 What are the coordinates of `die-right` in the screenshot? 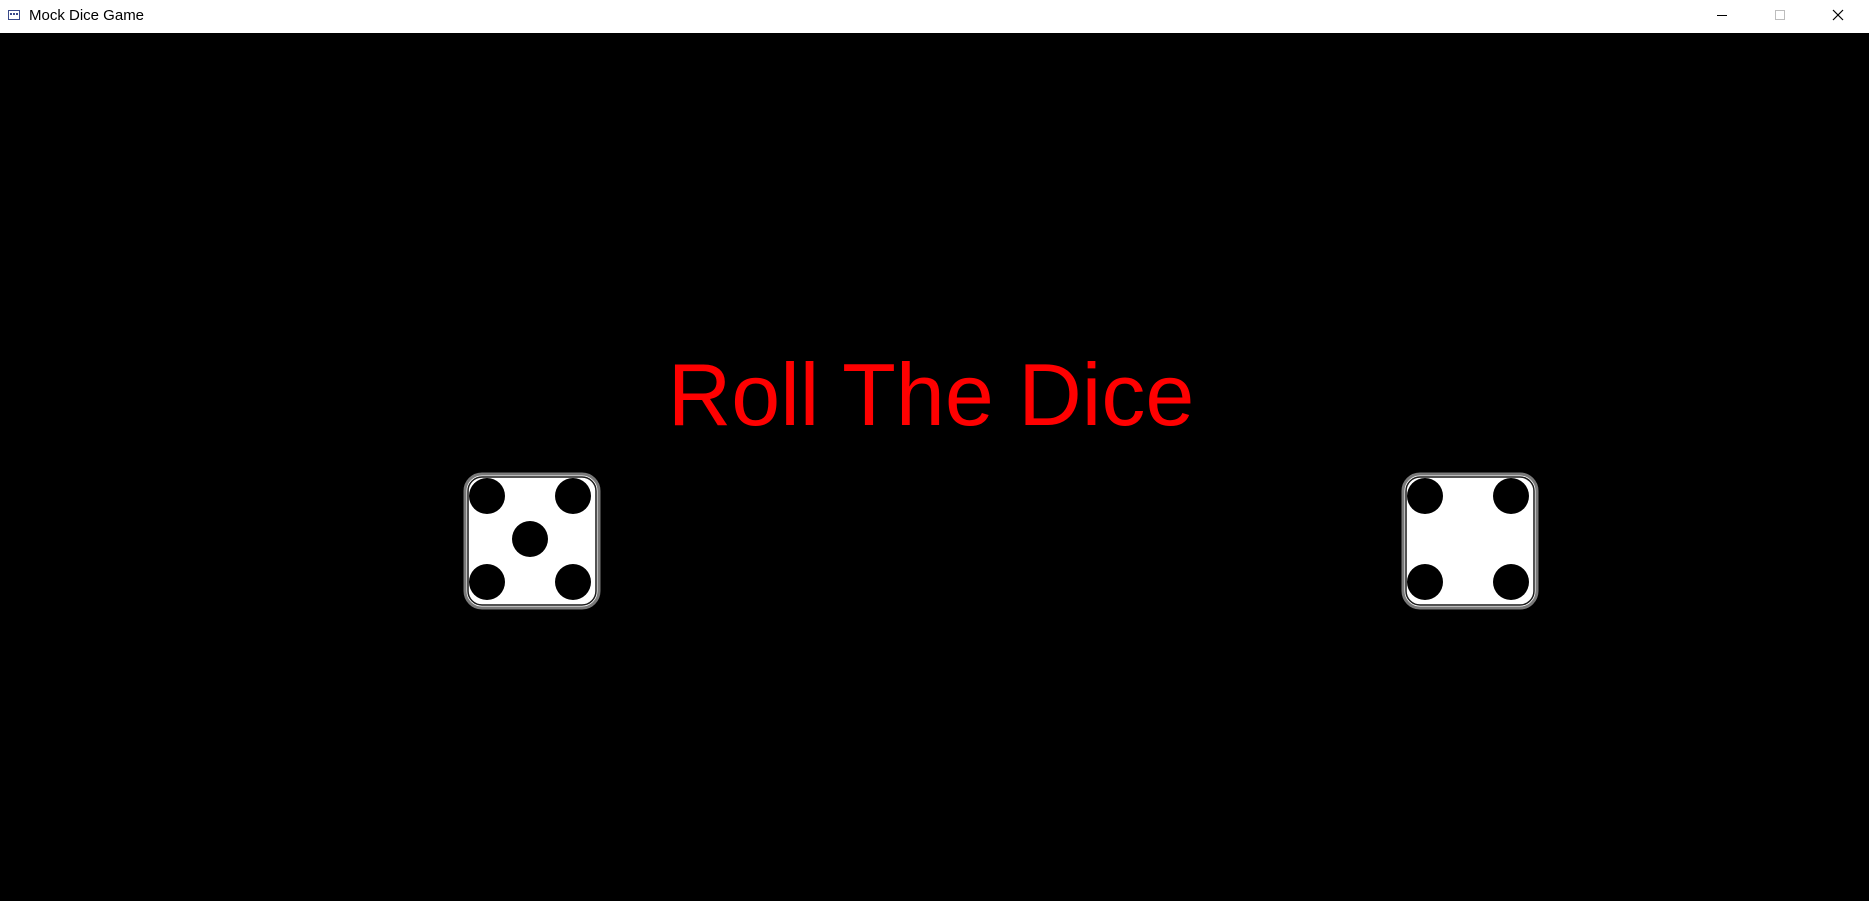 It's located at (1470, 541).